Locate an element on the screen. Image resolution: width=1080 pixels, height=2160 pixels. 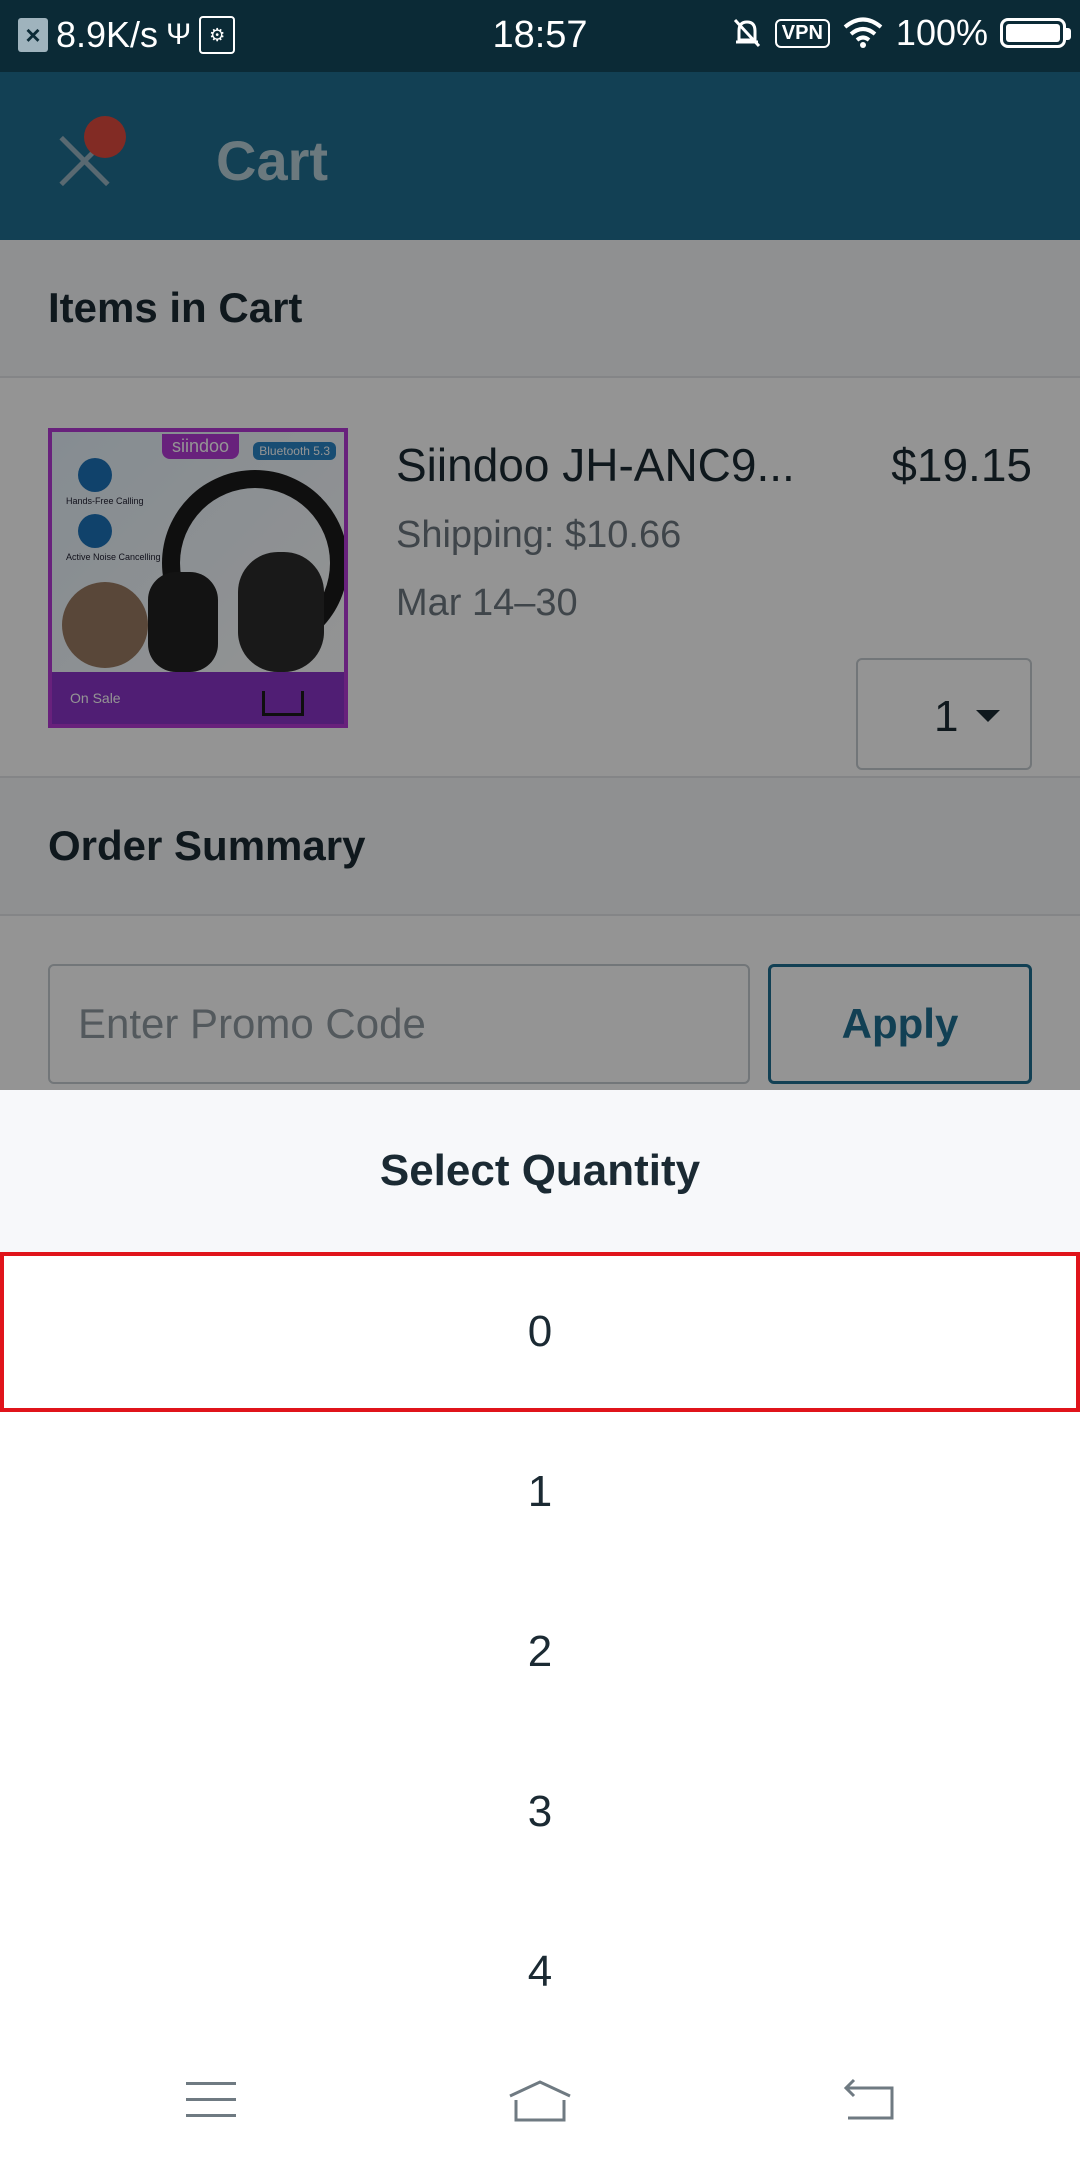
quantity-option-4: 4 is located at coordinates (540, 1972).